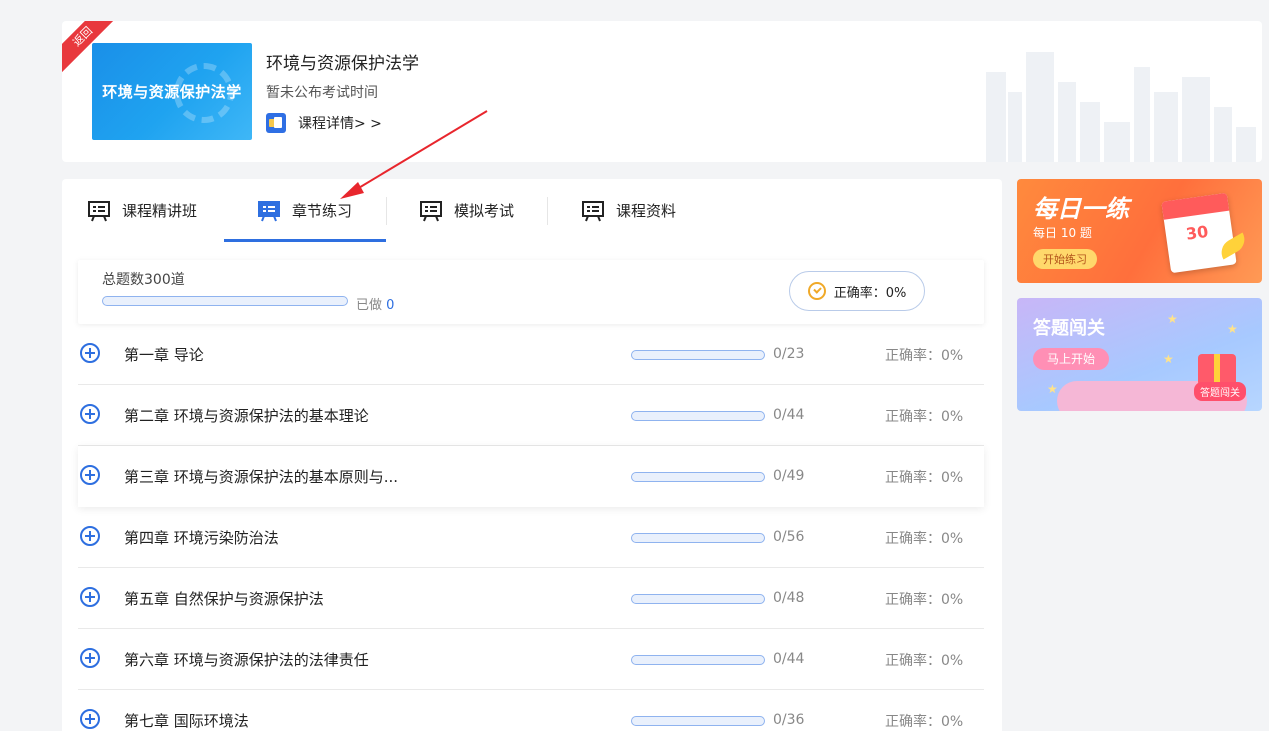 This screenshot has height=731, width=1269. I want to click on chapter-row: 第六章 环境与资源保护法的法律责任 0/44 正确率：0%, so click(531, 659).